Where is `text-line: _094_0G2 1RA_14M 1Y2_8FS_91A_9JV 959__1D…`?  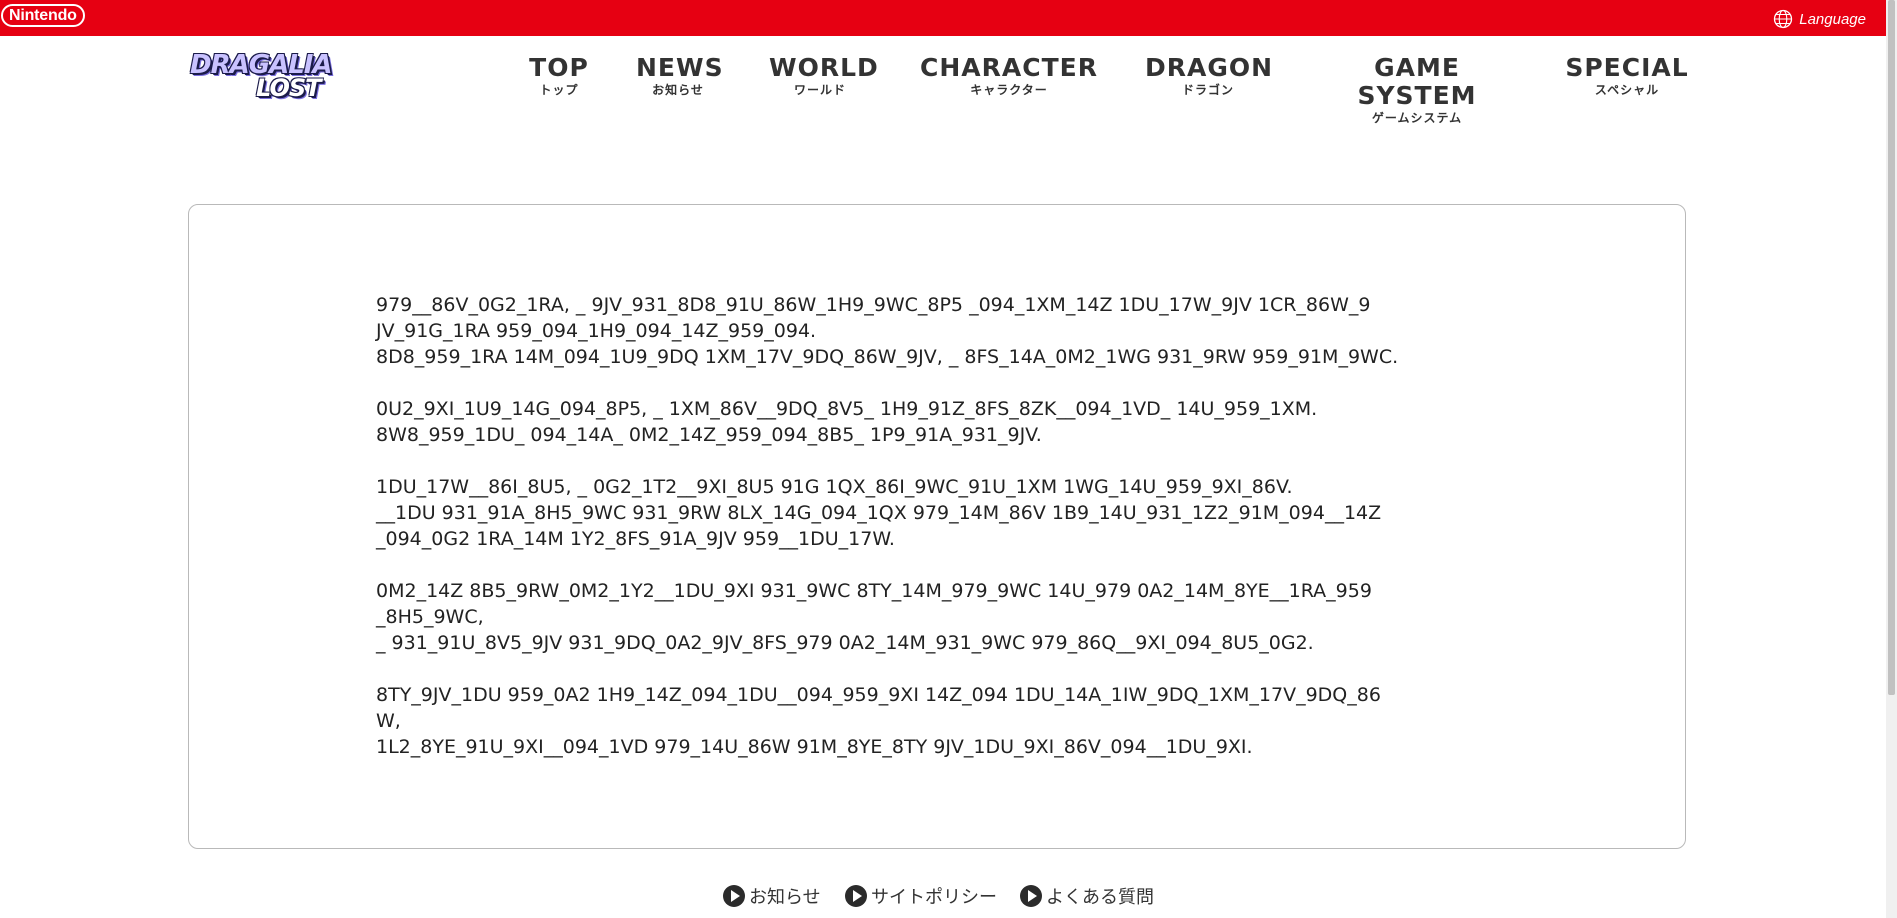
text-line: _094_0G2 1RA_14M 1Y2_8FS_91A_9JV 959__1D… is located at coordinates (635, 539).